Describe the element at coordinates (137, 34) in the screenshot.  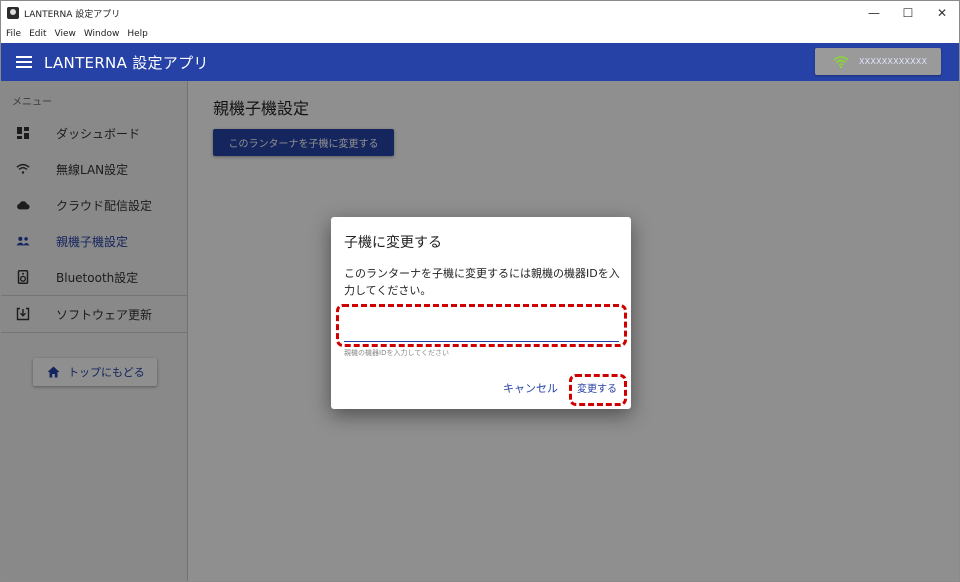
I see `menu-help: Help` at that location.